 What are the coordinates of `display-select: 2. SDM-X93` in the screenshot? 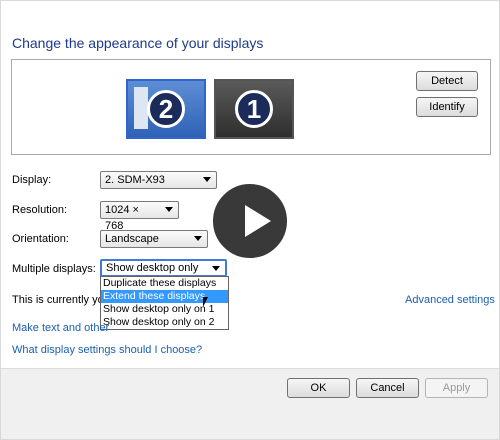 It's located at (158, 180).